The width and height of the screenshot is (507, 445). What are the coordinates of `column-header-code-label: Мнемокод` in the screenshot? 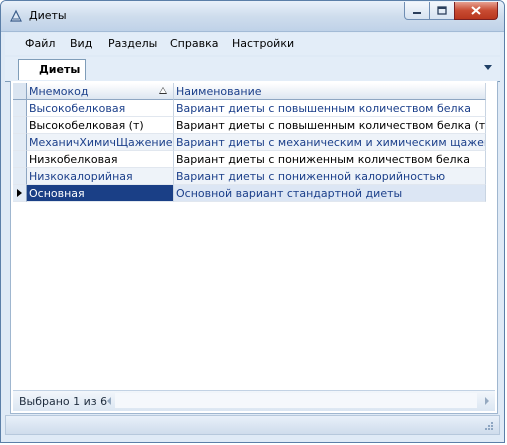 It's located at (59, 91).